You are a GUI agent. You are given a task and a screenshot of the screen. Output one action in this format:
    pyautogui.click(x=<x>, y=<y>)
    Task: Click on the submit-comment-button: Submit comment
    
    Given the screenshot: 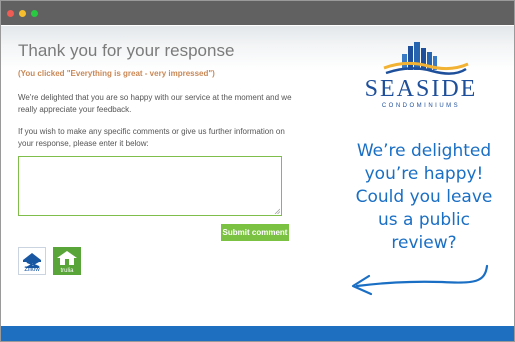 What is the action you would take?
    pyautogui.click(x=255, y=232)
    